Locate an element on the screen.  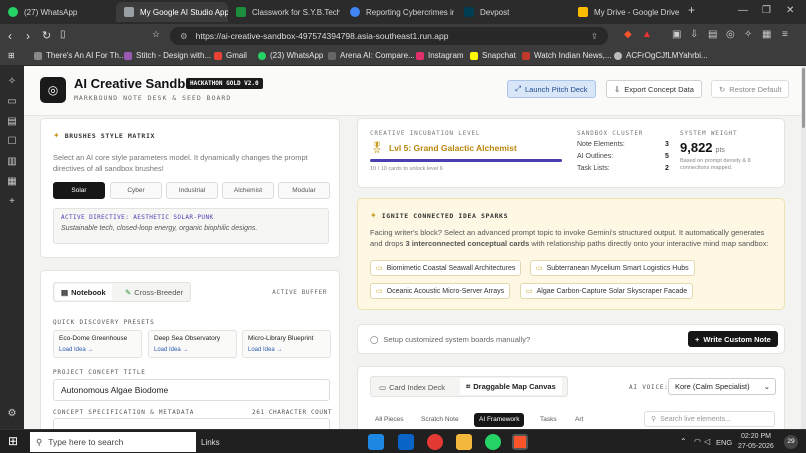
maximize-icon: ❐ is located at coordinates (766, 10).